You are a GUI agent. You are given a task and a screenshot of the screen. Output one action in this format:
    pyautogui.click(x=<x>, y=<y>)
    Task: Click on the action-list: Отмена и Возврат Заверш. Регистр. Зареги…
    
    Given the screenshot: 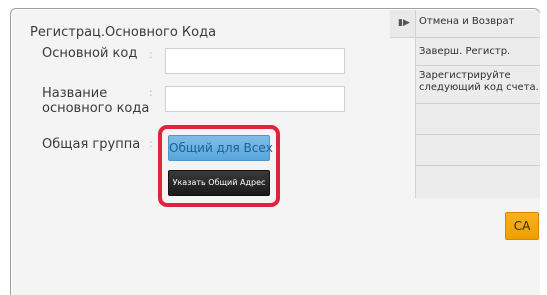 What is the action you would take?
    pyautogui.click(x=477, y=104)
    